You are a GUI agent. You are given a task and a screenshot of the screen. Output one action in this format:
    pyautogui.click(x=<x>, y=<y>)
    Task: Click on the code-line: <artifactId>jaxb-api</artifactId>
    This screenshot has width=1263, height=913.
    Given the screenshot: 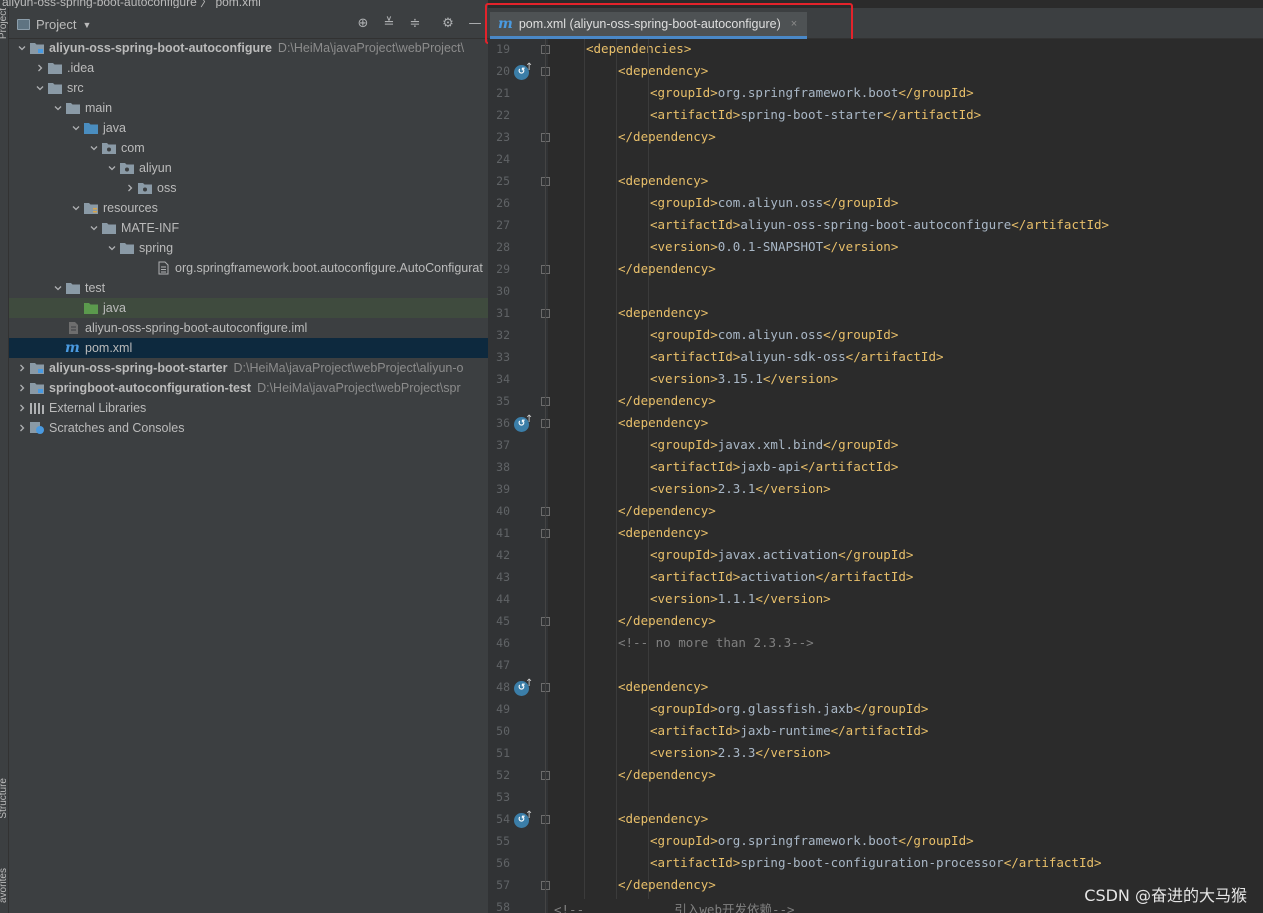 What is the action you would take?
    pyautogui.click(x=774, y=466)
    